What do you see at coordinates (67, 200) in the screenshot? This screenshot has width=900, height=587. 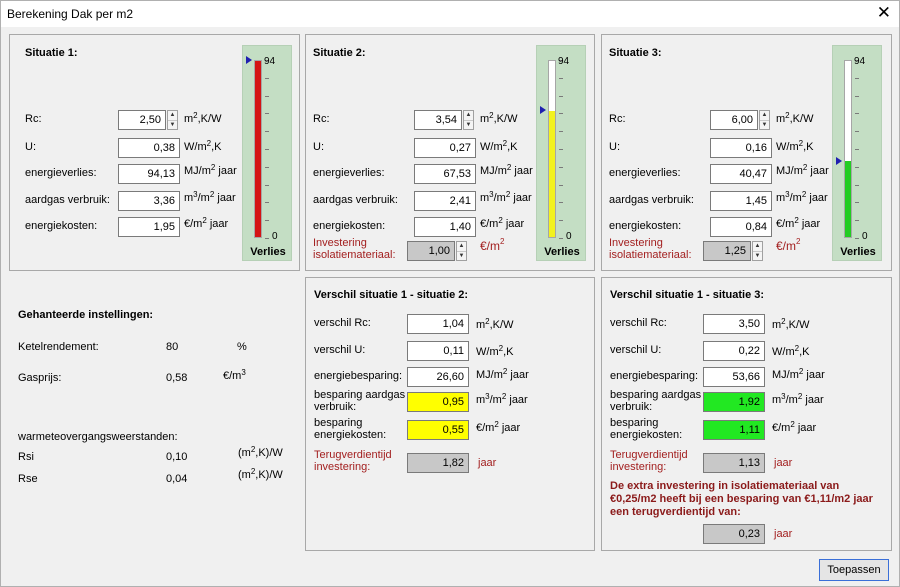 I see `aardgas-label: aardgas verbruik:` at bounding box center [67, 200].